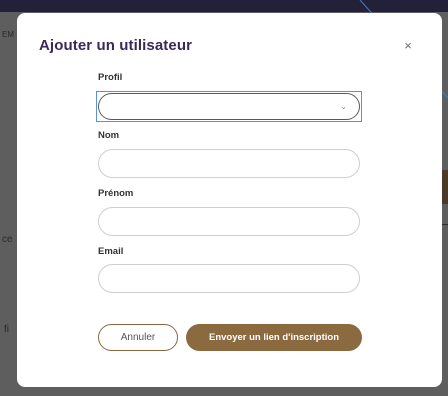 This screenshot has width=448, height=396. I want to click on prenom-label: Prénom, so click(116, 193).